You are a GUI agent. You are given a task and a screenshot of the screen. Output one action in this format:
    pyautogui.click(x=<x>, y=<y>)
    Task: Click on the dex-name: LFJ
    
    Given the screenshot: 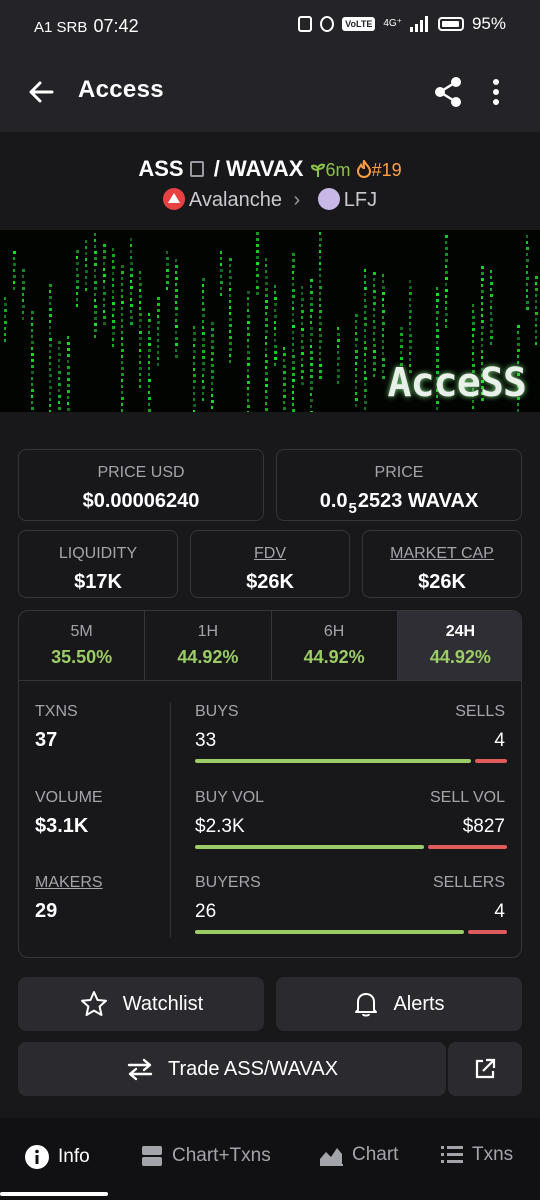 What is the action you would take?
    pyautogui.click(x=360, y=200)
    